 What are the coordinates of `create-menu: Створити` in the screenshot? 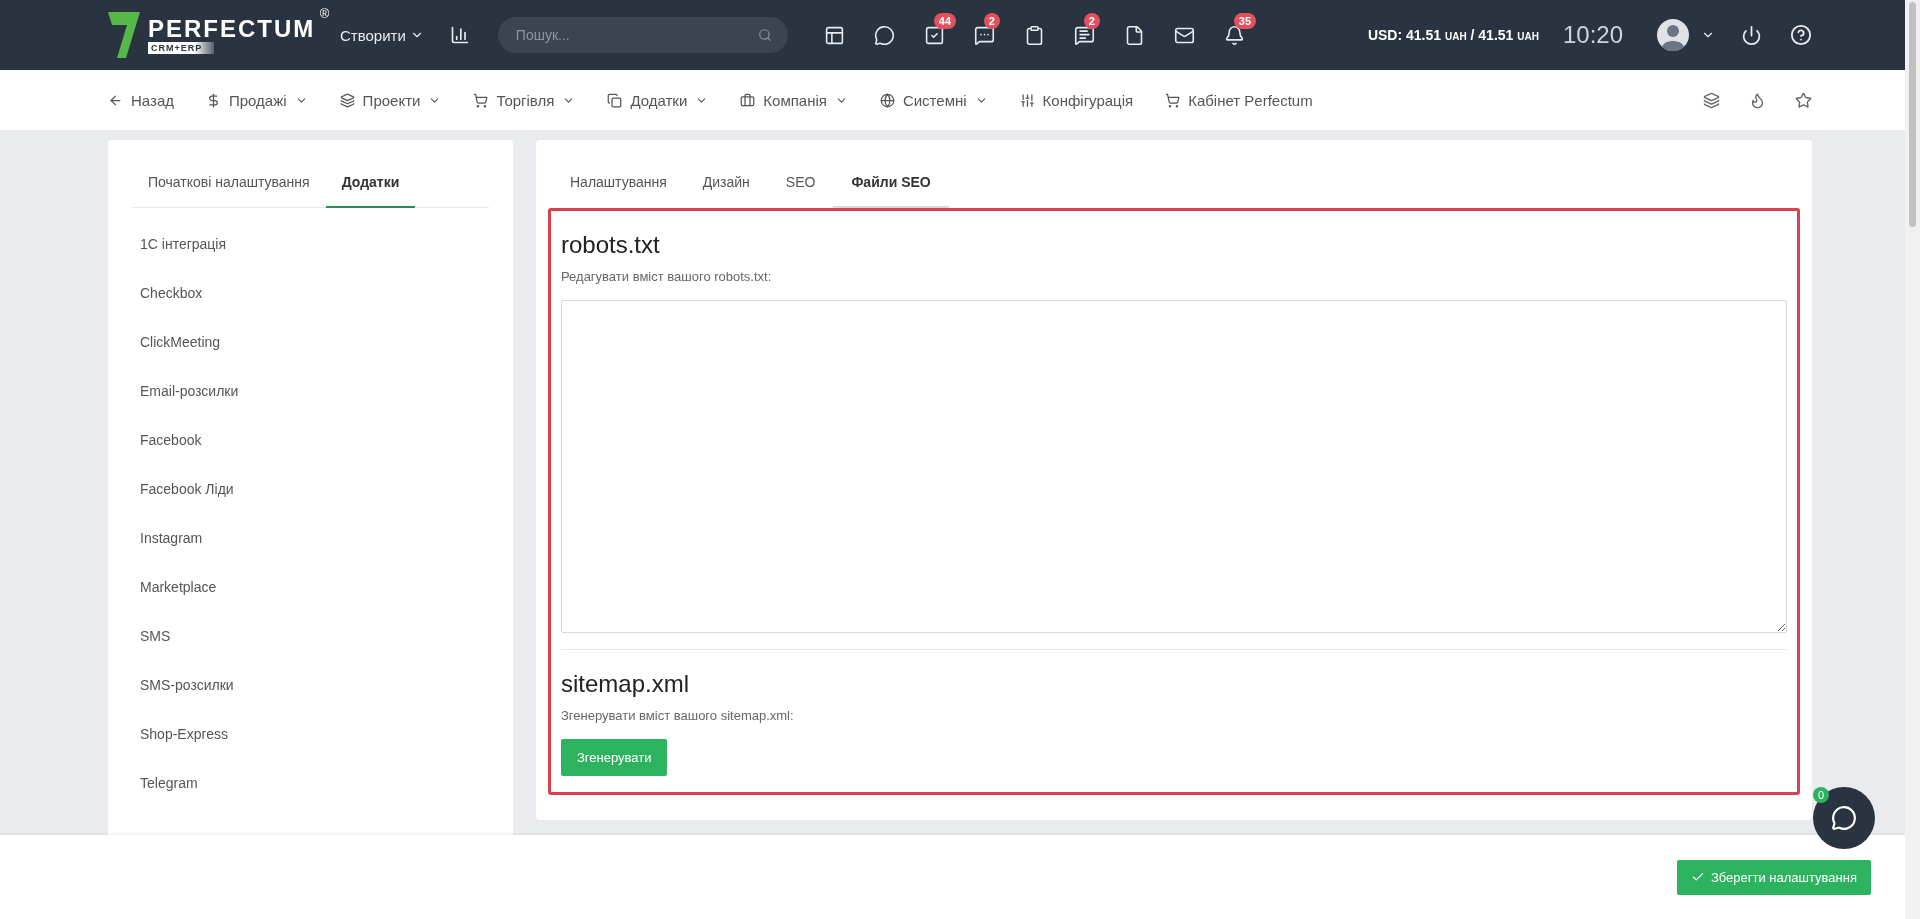 It's located at (382, 35).